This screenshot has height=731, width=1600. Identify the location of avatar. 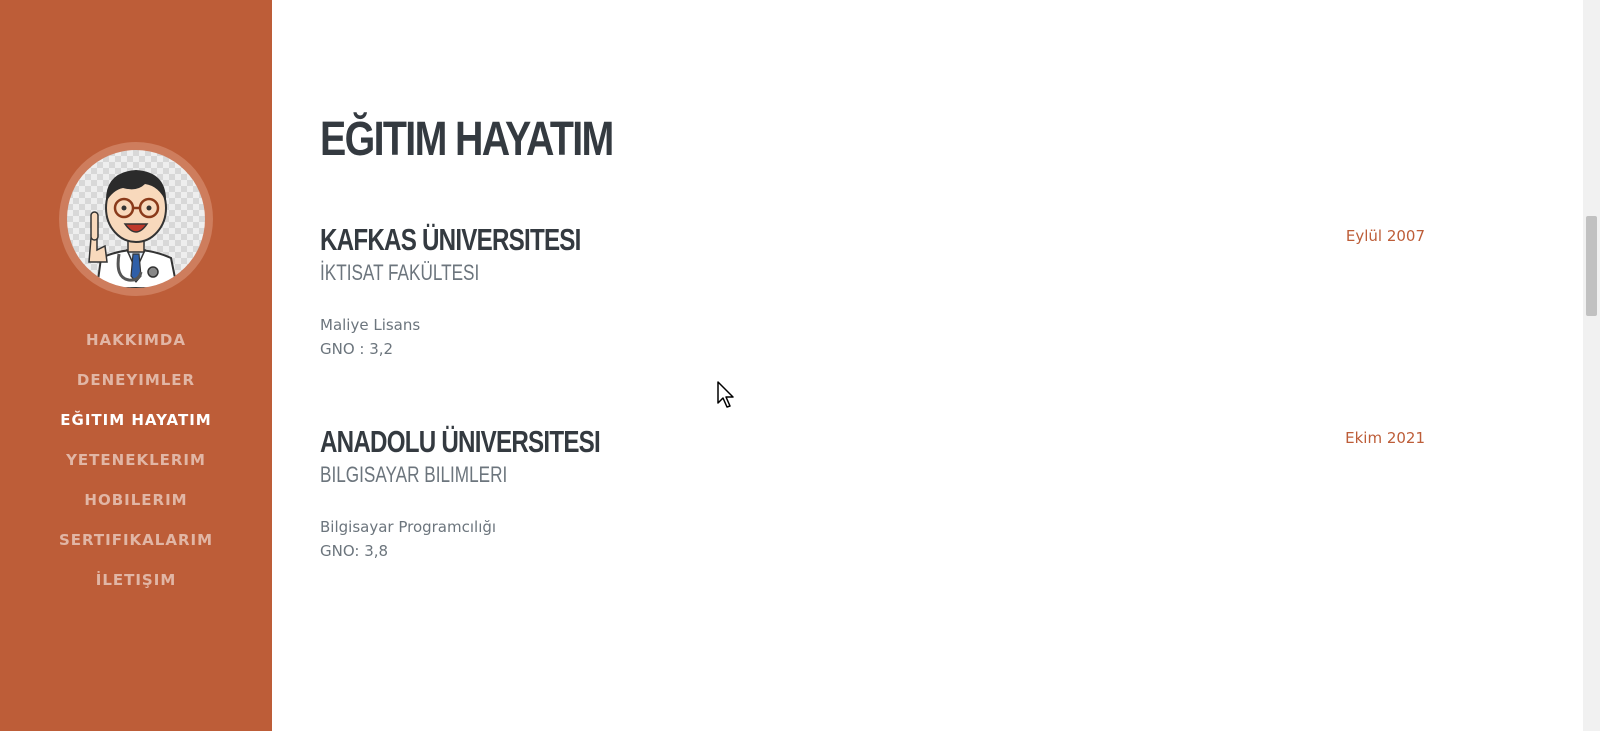
(136, 219).